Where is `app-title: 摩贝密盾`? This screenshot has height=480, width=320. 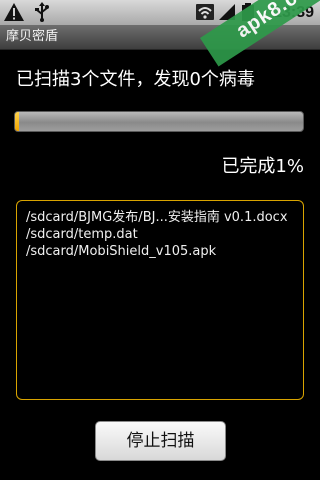 app-title: 摩贝密盾 is located at coordinates (32, 36).